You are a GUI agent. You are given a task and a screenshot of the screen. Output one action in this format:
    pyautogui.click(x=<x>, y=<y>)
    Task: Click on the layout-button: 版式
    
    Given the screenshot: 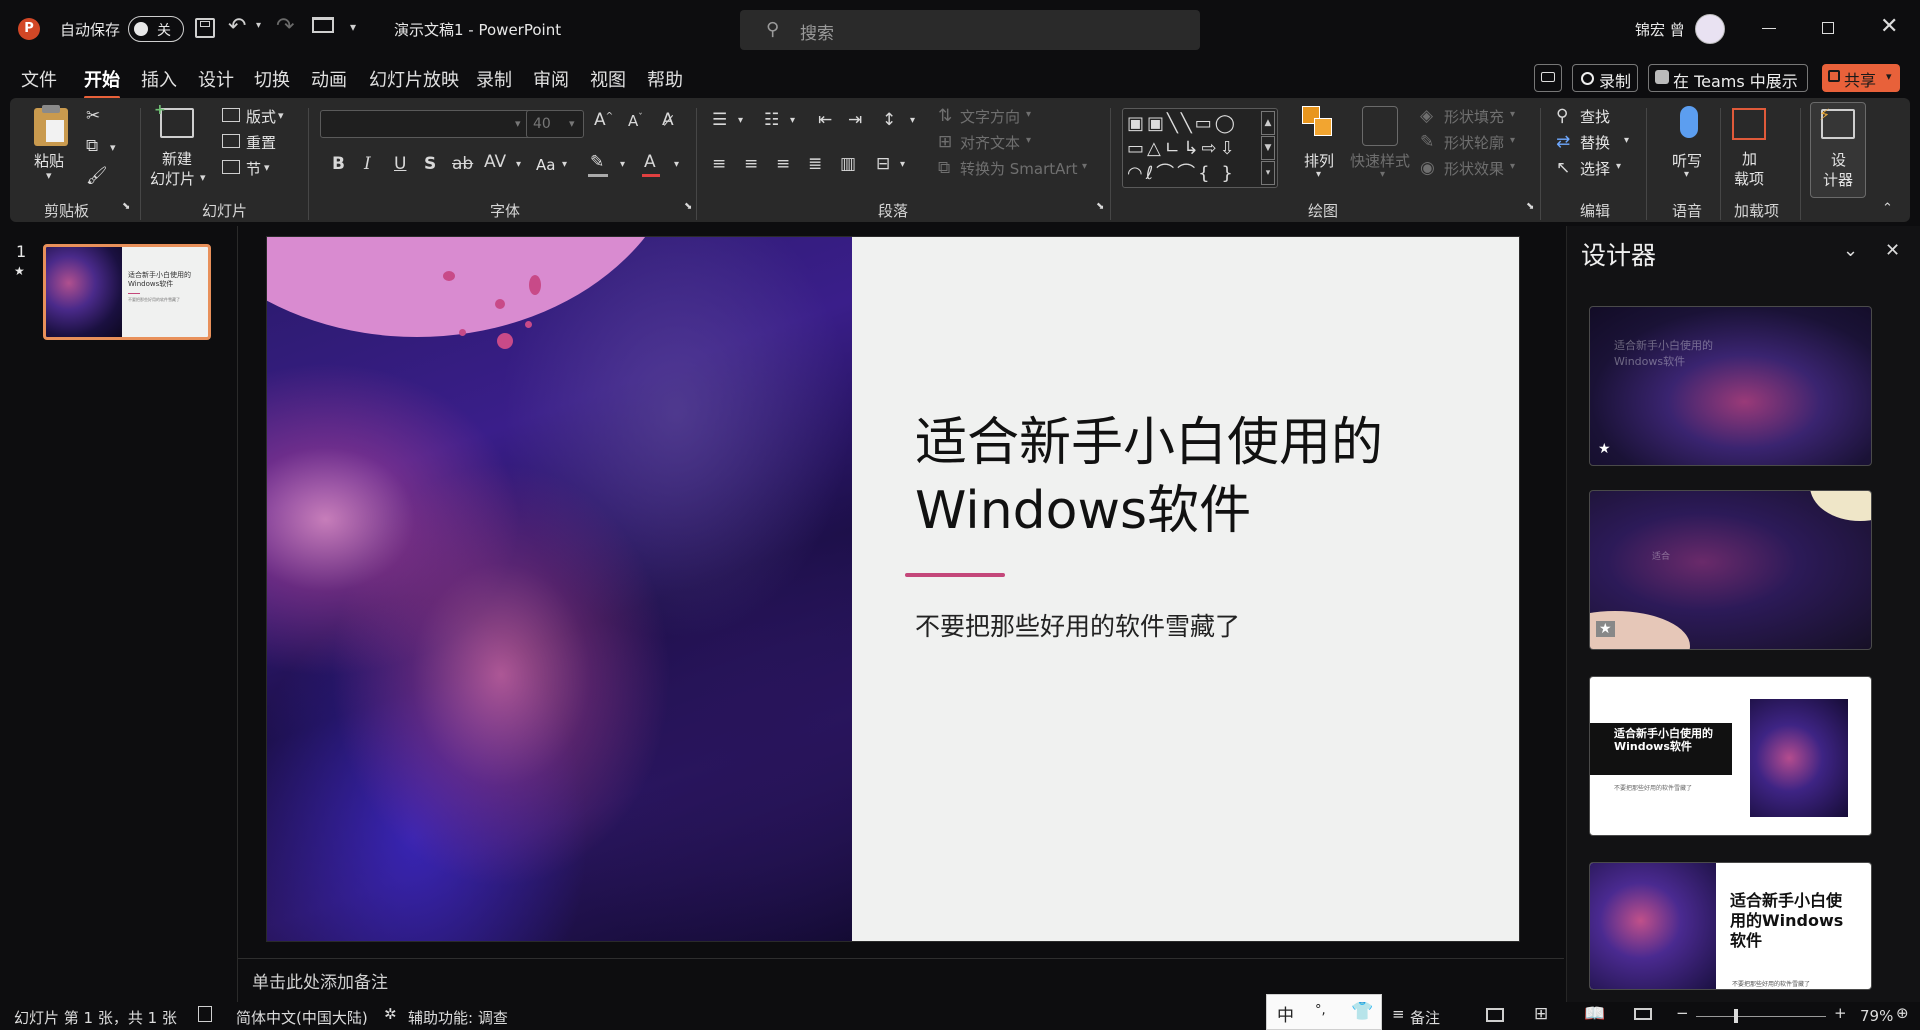 What is the action you would take?
    pyautogui.click(x=261, y=116)
    